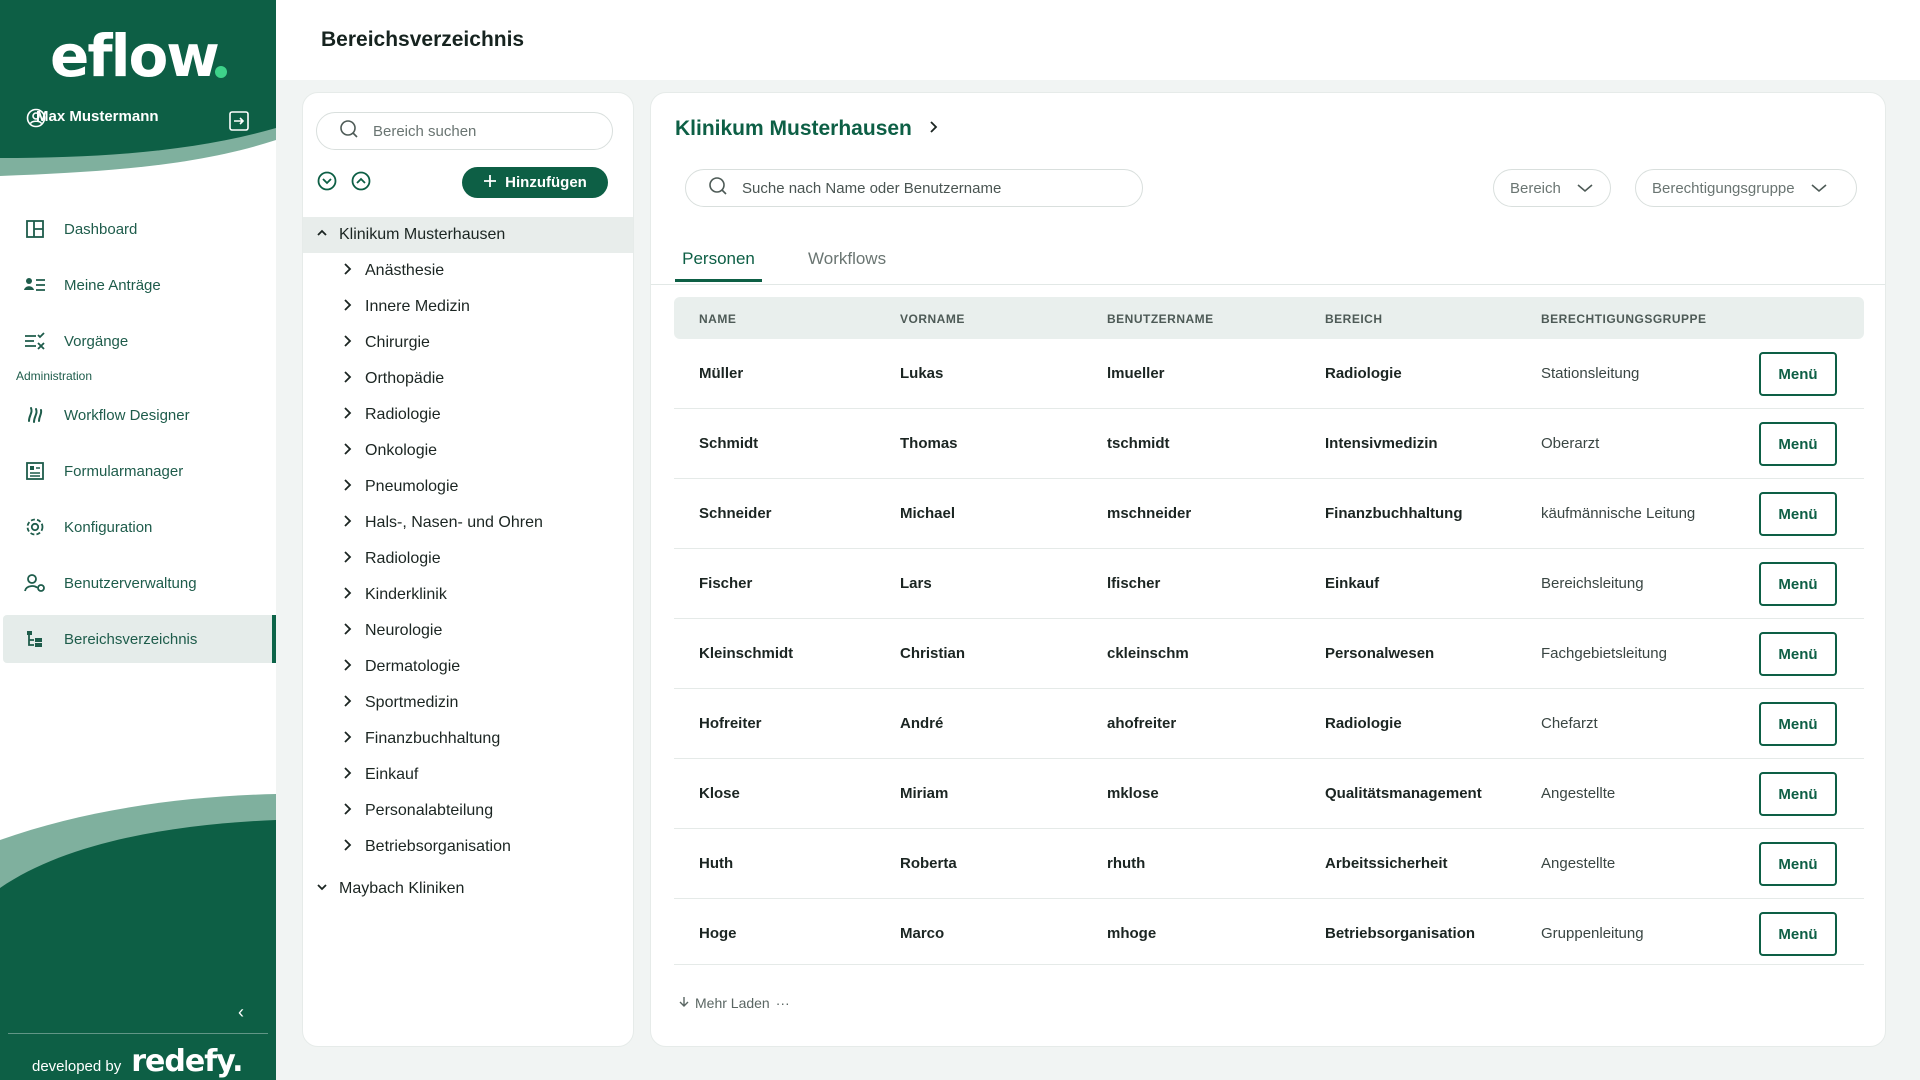 The image size is (1920, 1080). Describe the element at coordinates (468, 271) in the screenshot. I see `tree-item: Anästhesie` at that location.